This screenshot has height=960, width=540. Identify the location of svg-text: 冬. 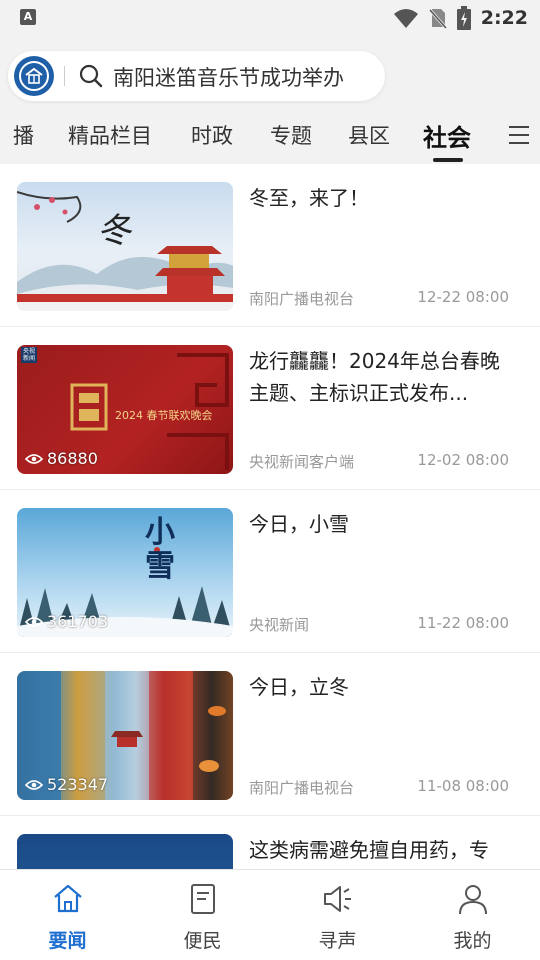
(115, 231).